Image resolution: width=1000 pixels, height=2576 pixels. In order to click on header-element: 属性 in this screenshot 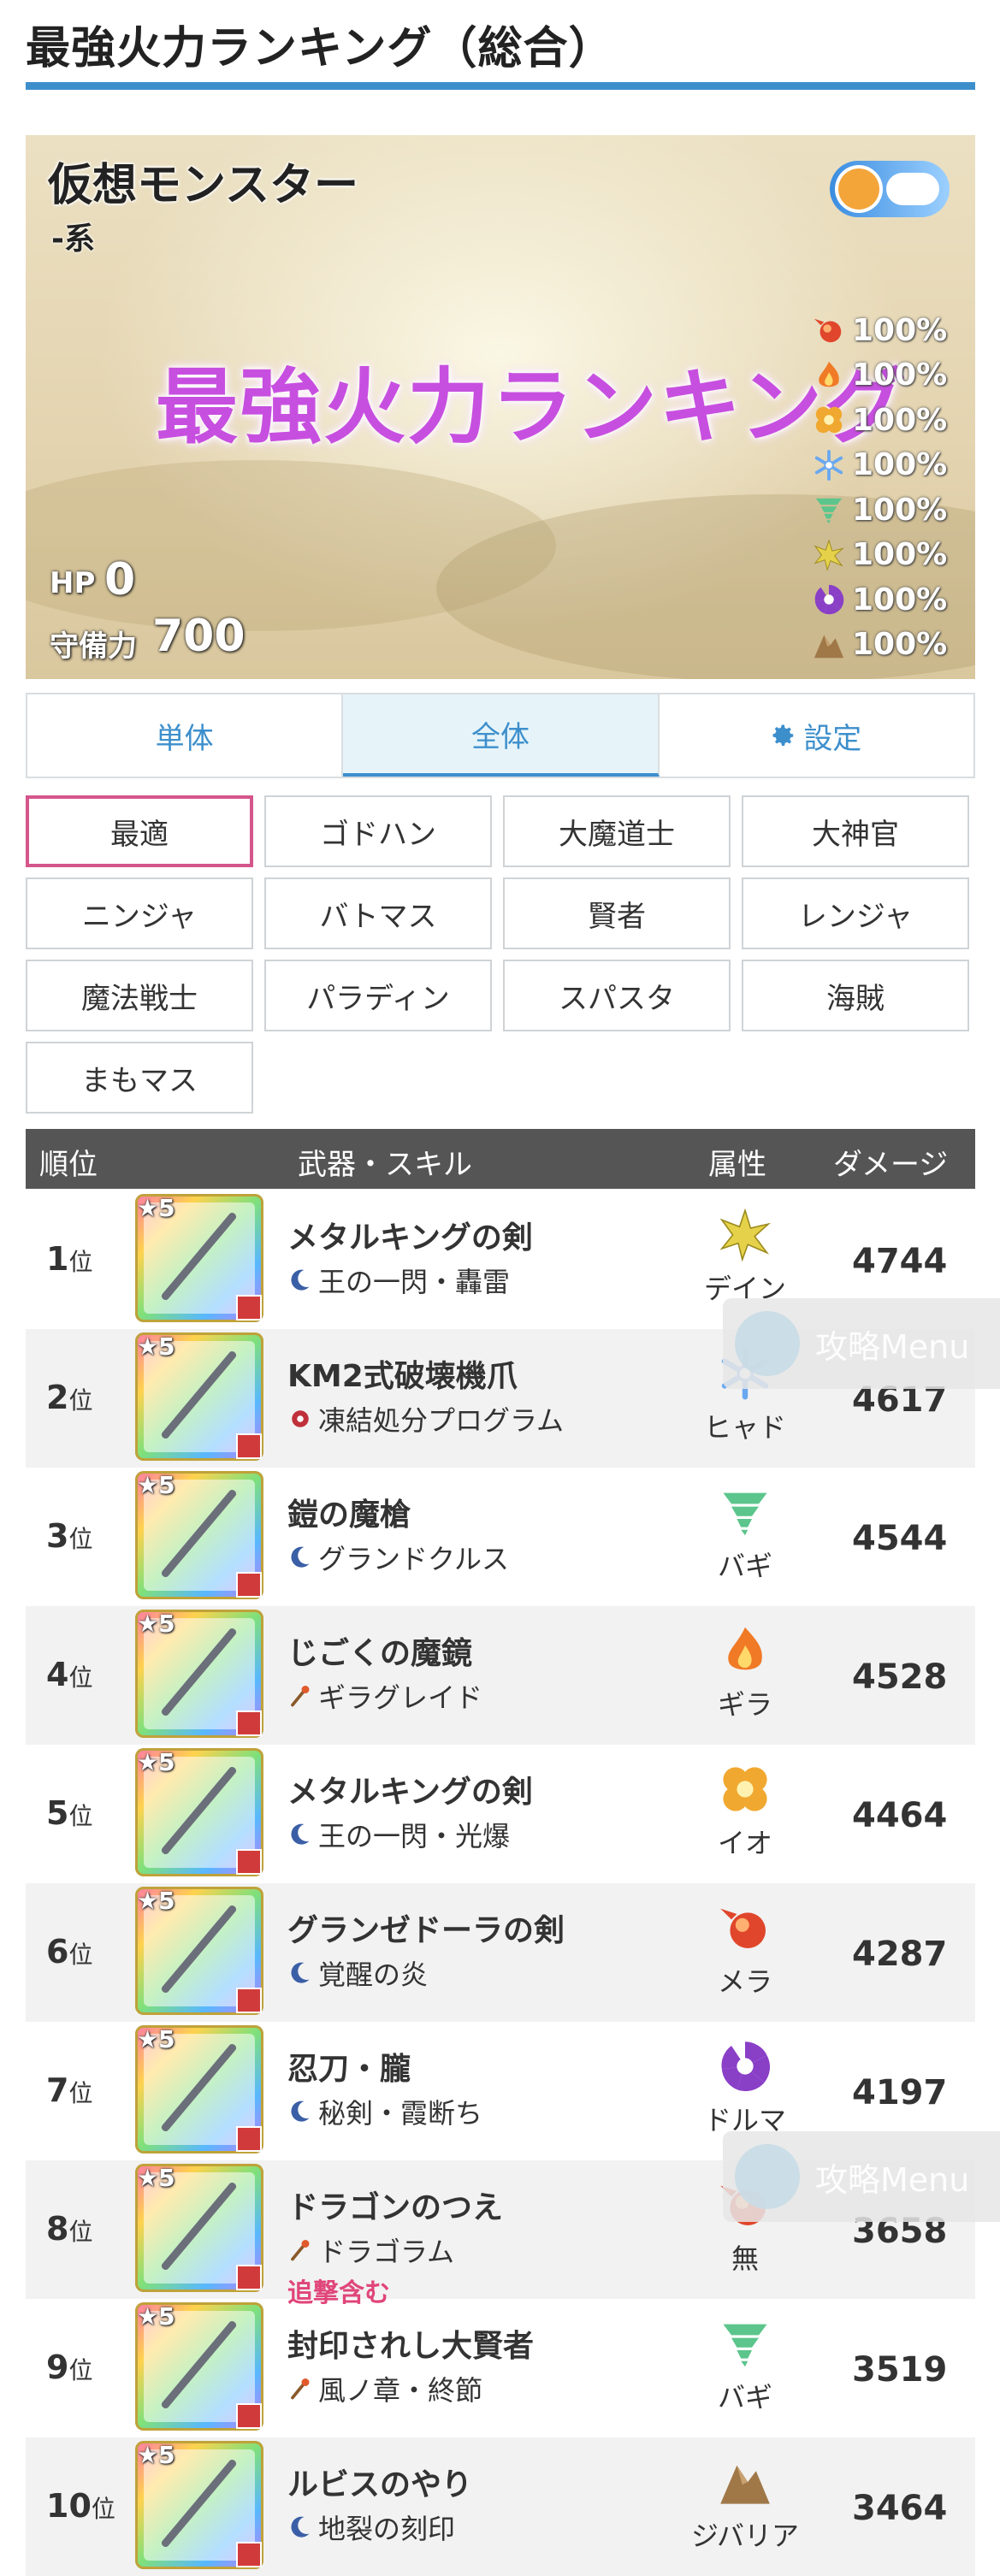, I will do `click(737, 1165)`.